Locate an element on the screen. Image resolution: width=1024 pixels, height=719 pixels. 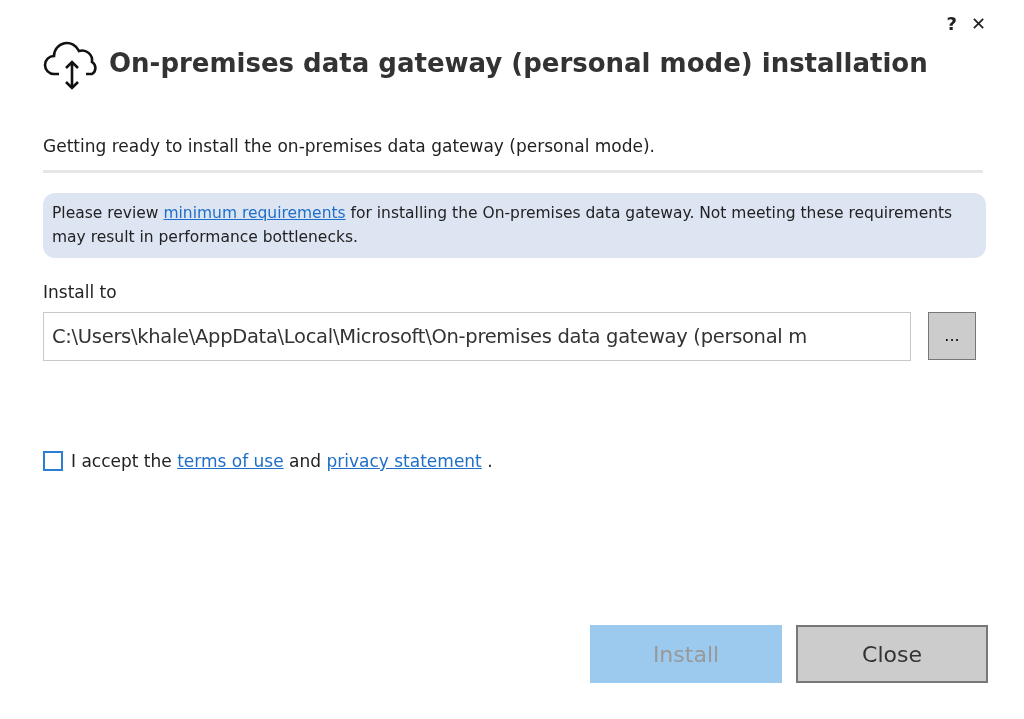
subtitle-text: Getting ready to install the on-premises data gateway (personal mode). is located at coordinates (513, 153).